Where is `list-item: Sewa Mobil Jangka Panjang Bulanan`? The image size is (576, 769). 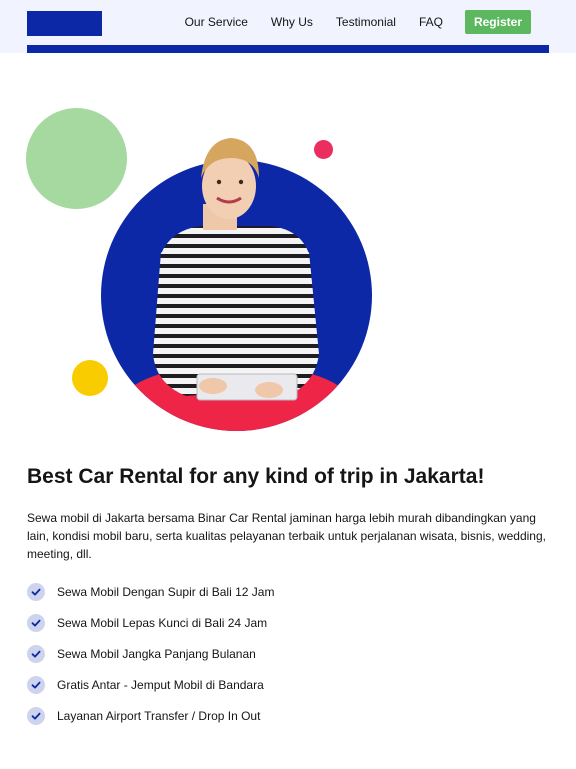 list-item: Sewa Mobil Jangka Panjang Bulanan is located at coordinates (288, 653).